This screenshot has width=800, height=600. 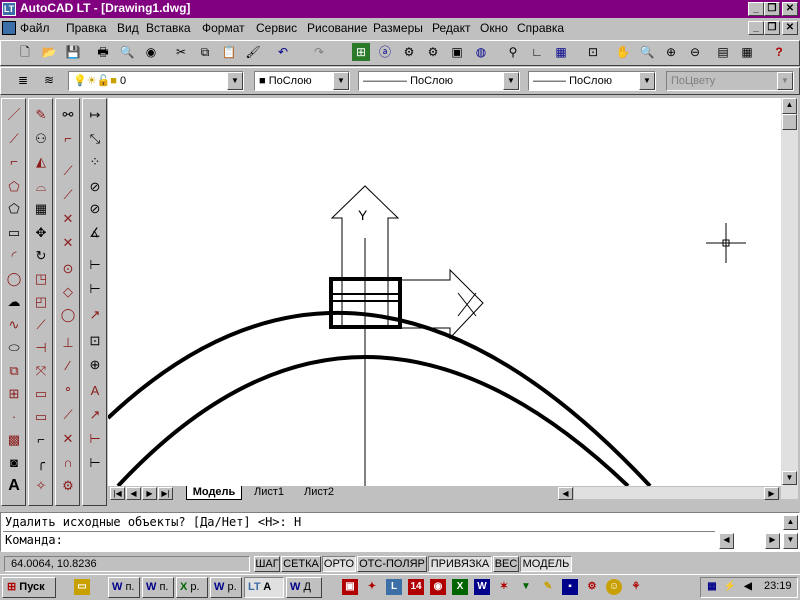 I want to click on dim-style-icon: ⊢, so click(x=95, y=463).